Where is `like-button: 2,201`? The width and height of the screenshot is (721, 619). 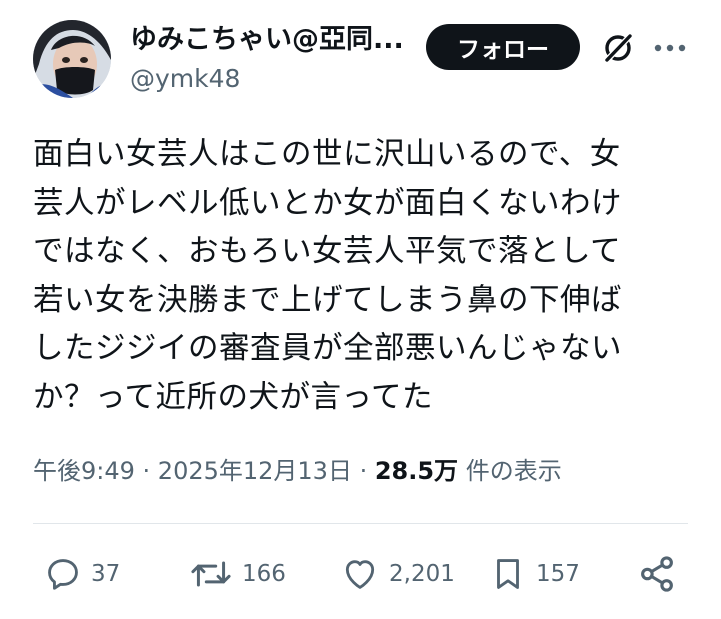 like-button: 2,201 is located at coordinates (397, 574).